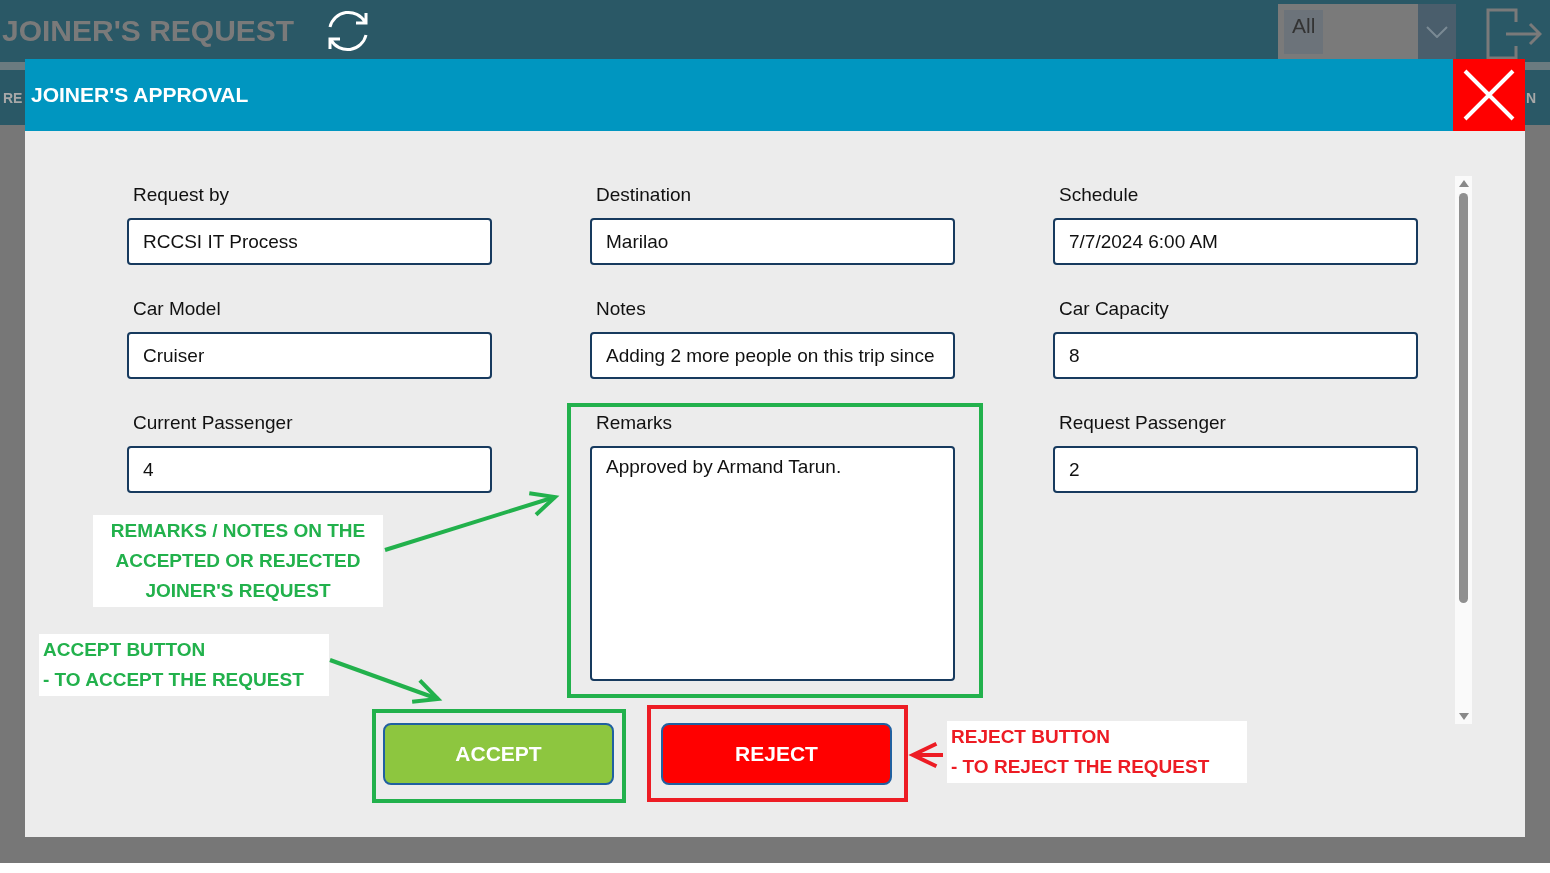 The height and width of the screenshot is (873, 1550). I want to click on close-button, so click(1489, 95).